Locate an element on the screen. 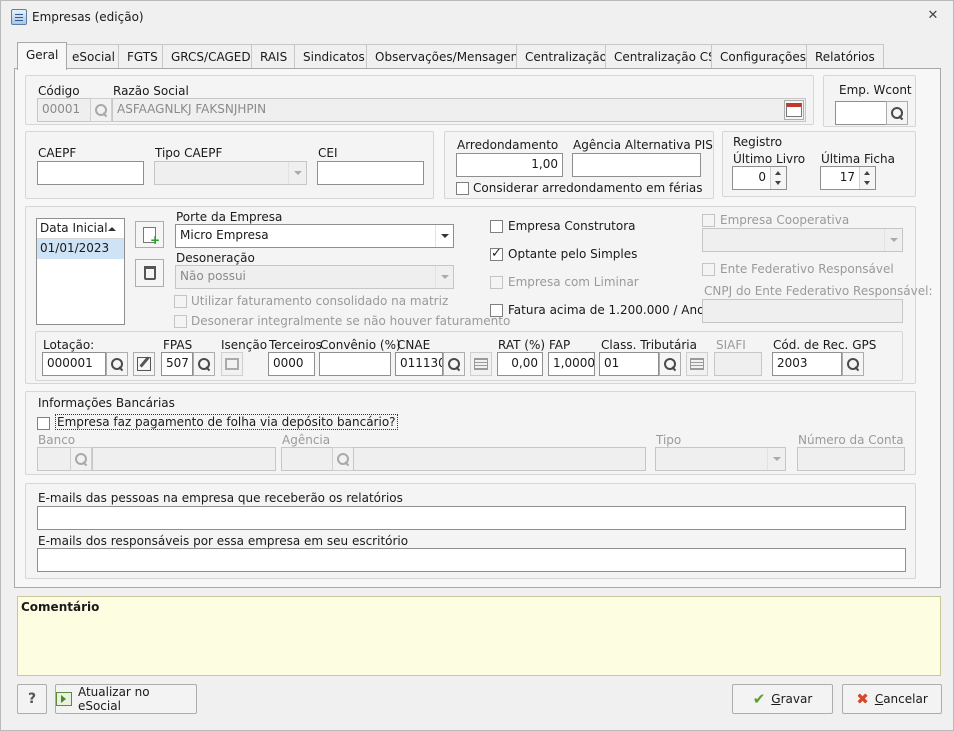 The height and width of the screenshot is (731, 954). caepf-group: CAEPF Tipo CAEPF CEI is located at coordinates (229, 165).